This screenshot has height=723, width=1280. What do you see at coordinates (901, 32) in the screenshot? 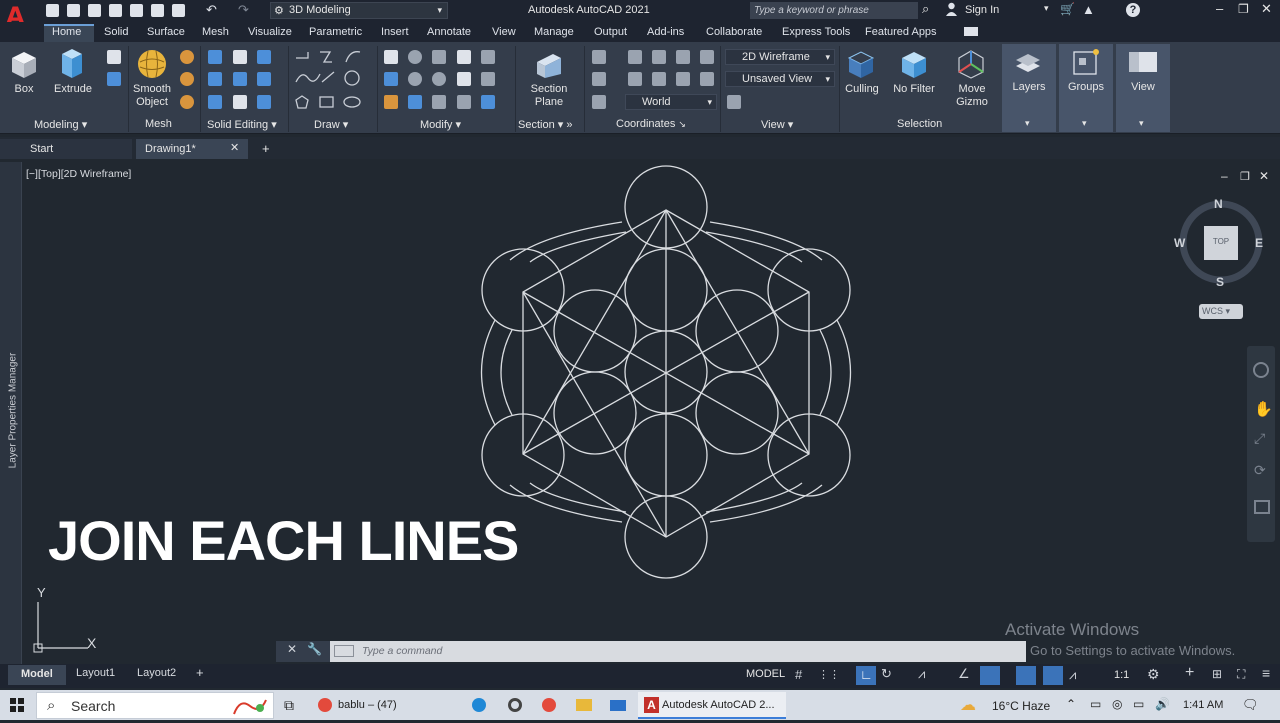
I see `tab-featured-apps: Featured Apps` at bounding box center [901, 32].